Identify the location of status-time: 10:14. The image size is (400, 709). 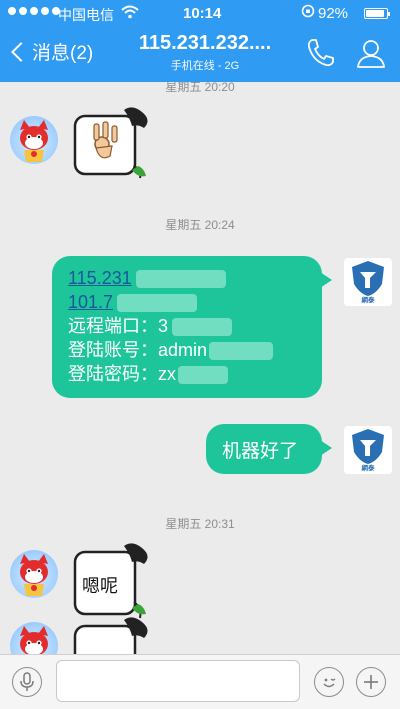
(202, 13).